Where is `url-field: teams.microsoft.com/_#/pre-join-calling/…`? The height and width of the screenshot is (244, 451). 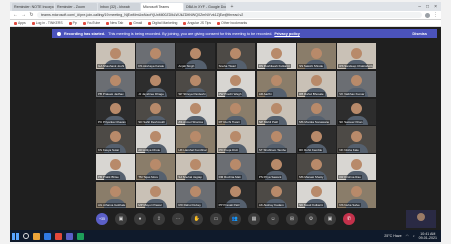
url-field: teams.microsoft.com/_#/pre-join-calling/… is located at coordinates (229, 15).